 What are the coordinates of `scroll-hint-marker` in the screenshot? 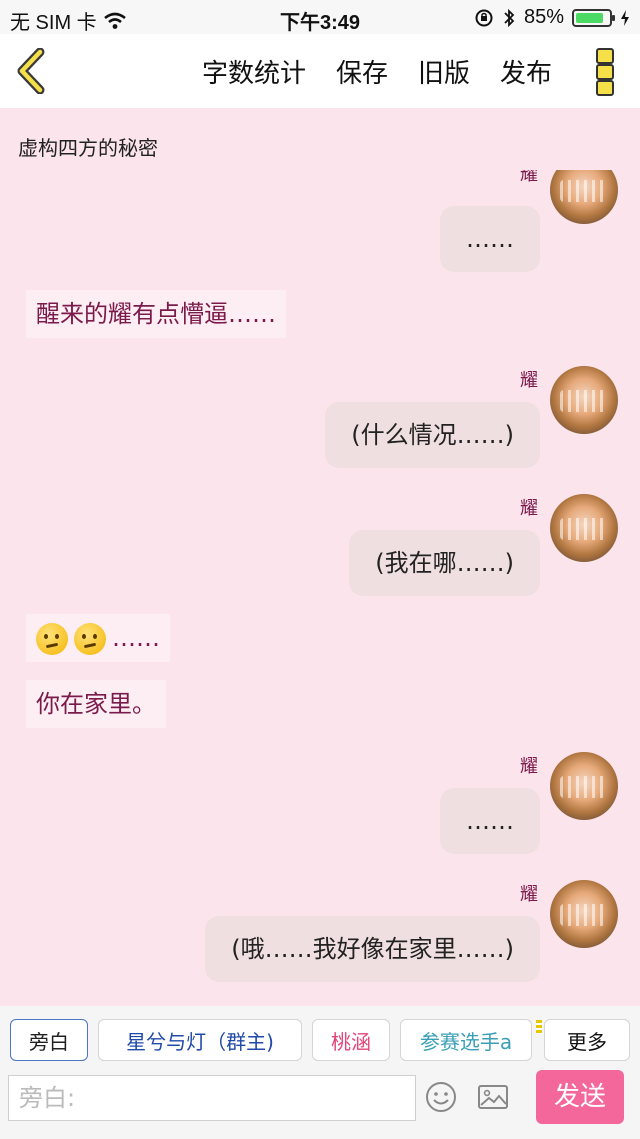 It's located at (539, 1027).